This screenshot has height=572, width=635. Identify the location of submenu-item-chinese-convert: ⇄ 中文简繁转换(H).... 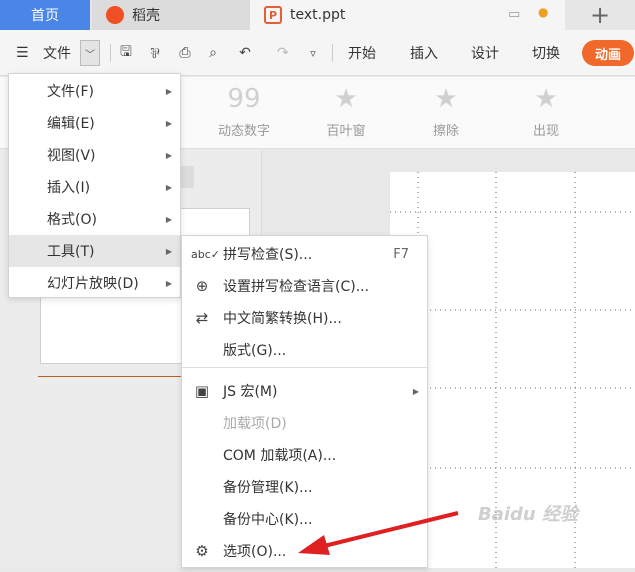
(304, 318).